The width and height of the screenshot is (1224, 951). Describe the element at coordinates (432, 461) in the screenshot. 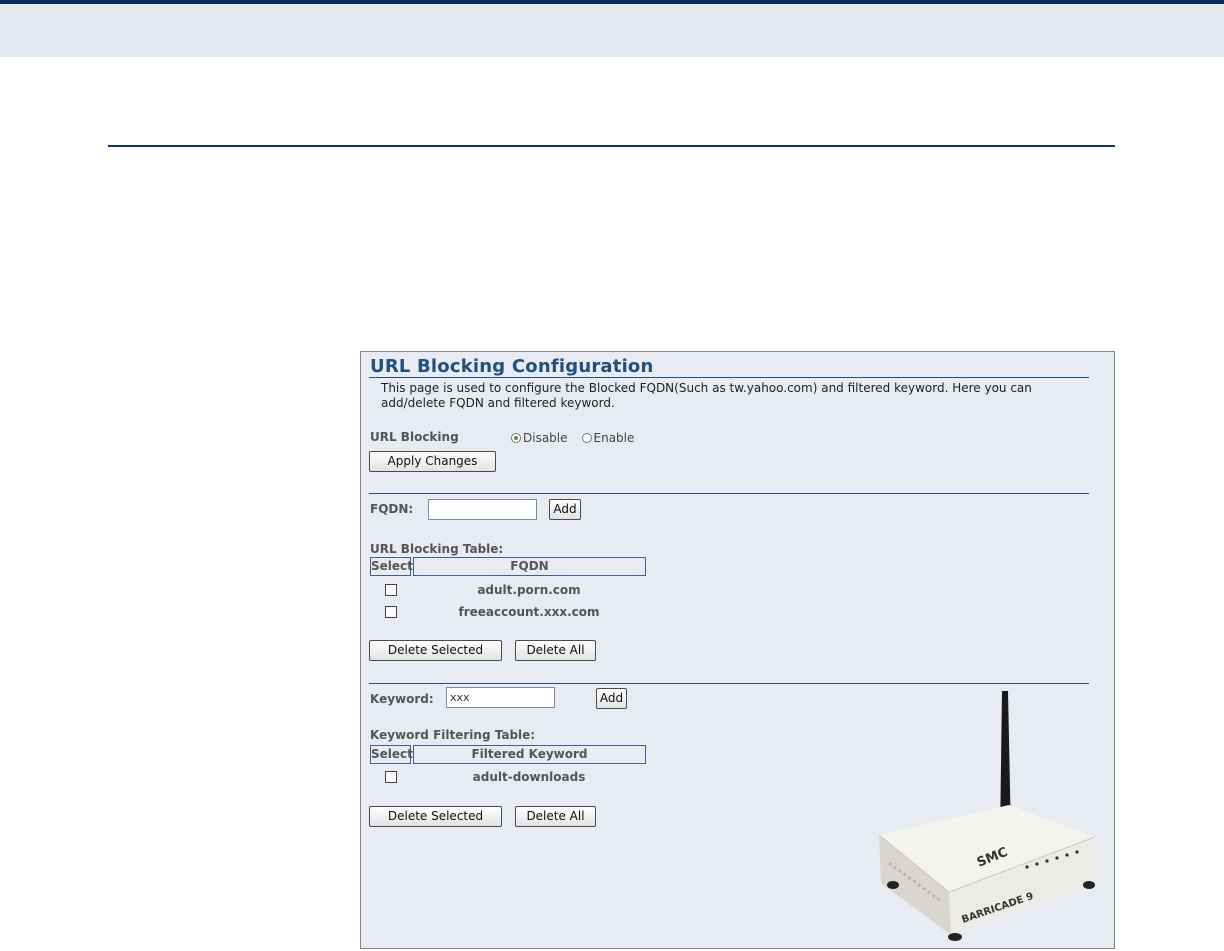

I see `apply-changes-button: Apply Changes` at that location.